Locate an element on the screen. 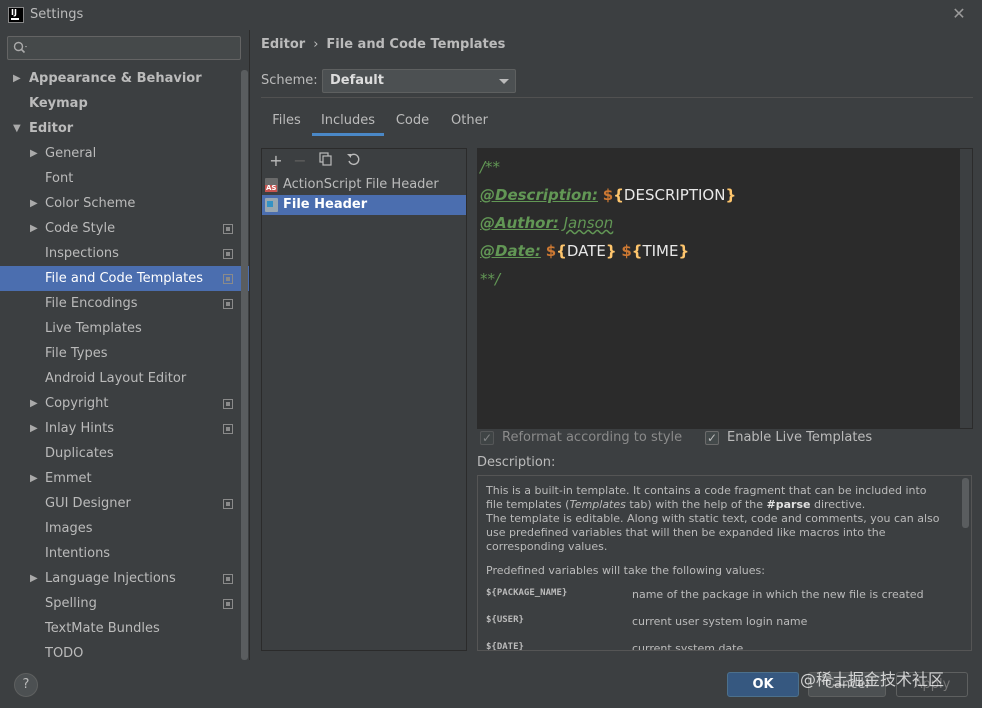  sidebar-item-color-scheme: ▶ Color Scheme is located at coordinates (125, 203).